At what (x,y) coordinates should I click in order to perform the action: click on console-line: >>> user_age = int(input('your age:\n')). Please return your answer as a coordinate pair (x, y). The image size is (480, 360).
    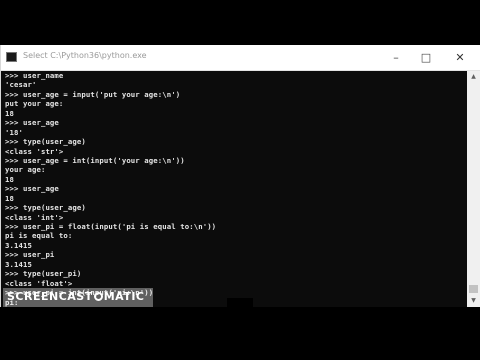
    Looking at the image, I should click on (95, 160).